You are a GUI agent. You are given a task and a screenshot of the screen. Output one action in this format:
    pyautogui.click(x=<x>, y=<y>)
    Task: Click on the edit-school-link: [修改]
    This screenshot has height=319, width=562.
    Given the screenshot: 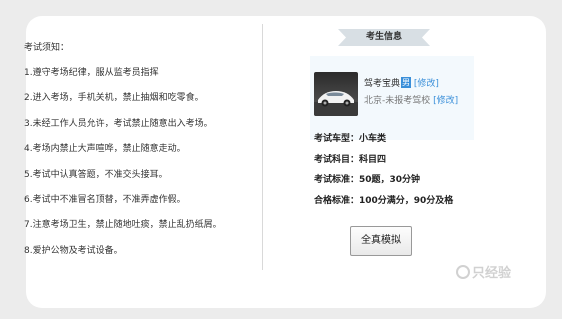 What is the action you would take?
    pyautogui.click(x=445, y=101)
    